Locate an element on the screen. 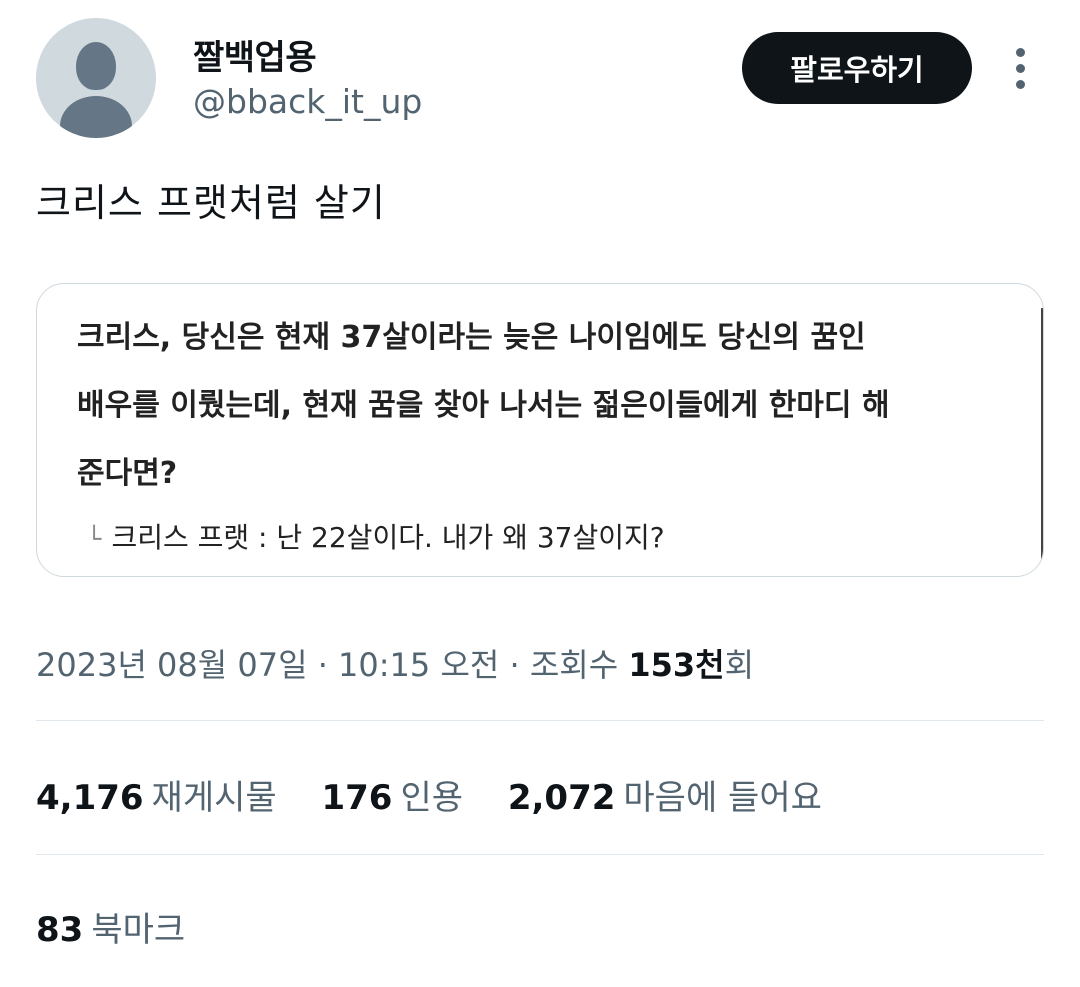 The image size is (1080, 987). image-reply-line: └ 크리스 프랫 : 난 22살이다. 내가 왜 37살이지? is located at coordinates (376, 536).